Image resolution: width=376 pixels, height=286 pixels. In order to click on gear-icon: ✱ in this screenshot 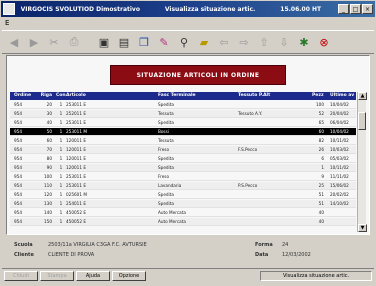, I will do `click(304, 42)`.